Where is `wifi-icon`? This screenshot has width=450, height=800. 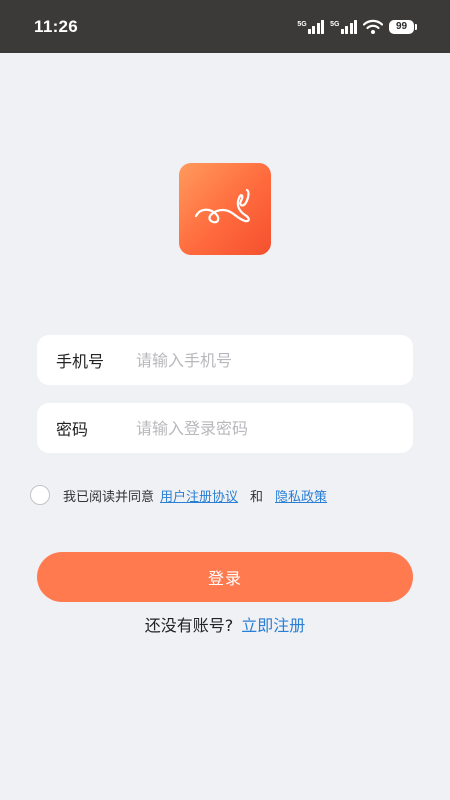 wifi-icon is located at coordinates (373, 26).